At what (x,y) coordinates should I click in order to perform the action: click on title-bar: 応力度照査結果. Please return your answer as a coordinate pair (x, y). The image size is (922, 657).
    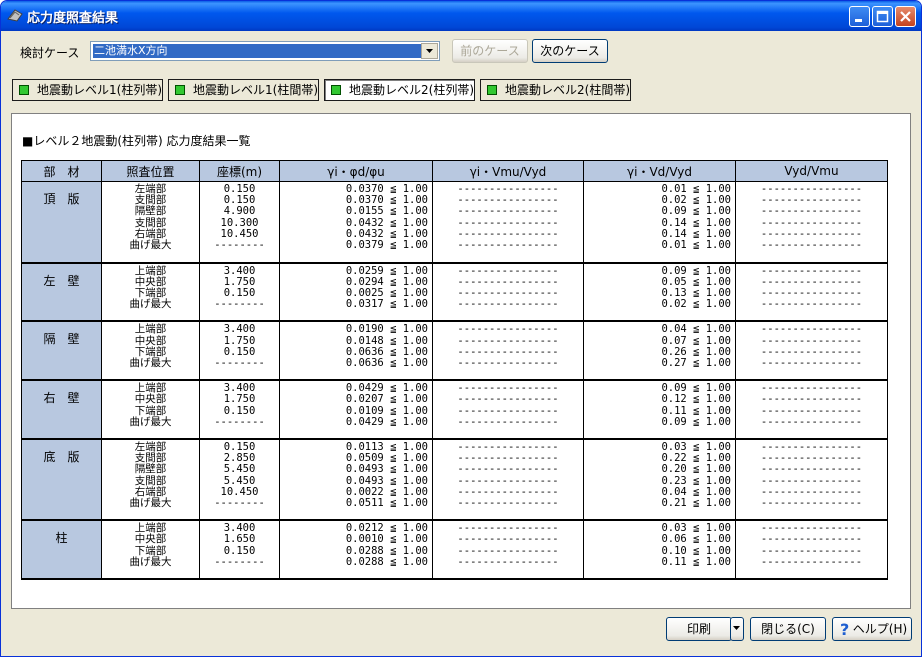
    Looking at the image, I should click on (461, 16).